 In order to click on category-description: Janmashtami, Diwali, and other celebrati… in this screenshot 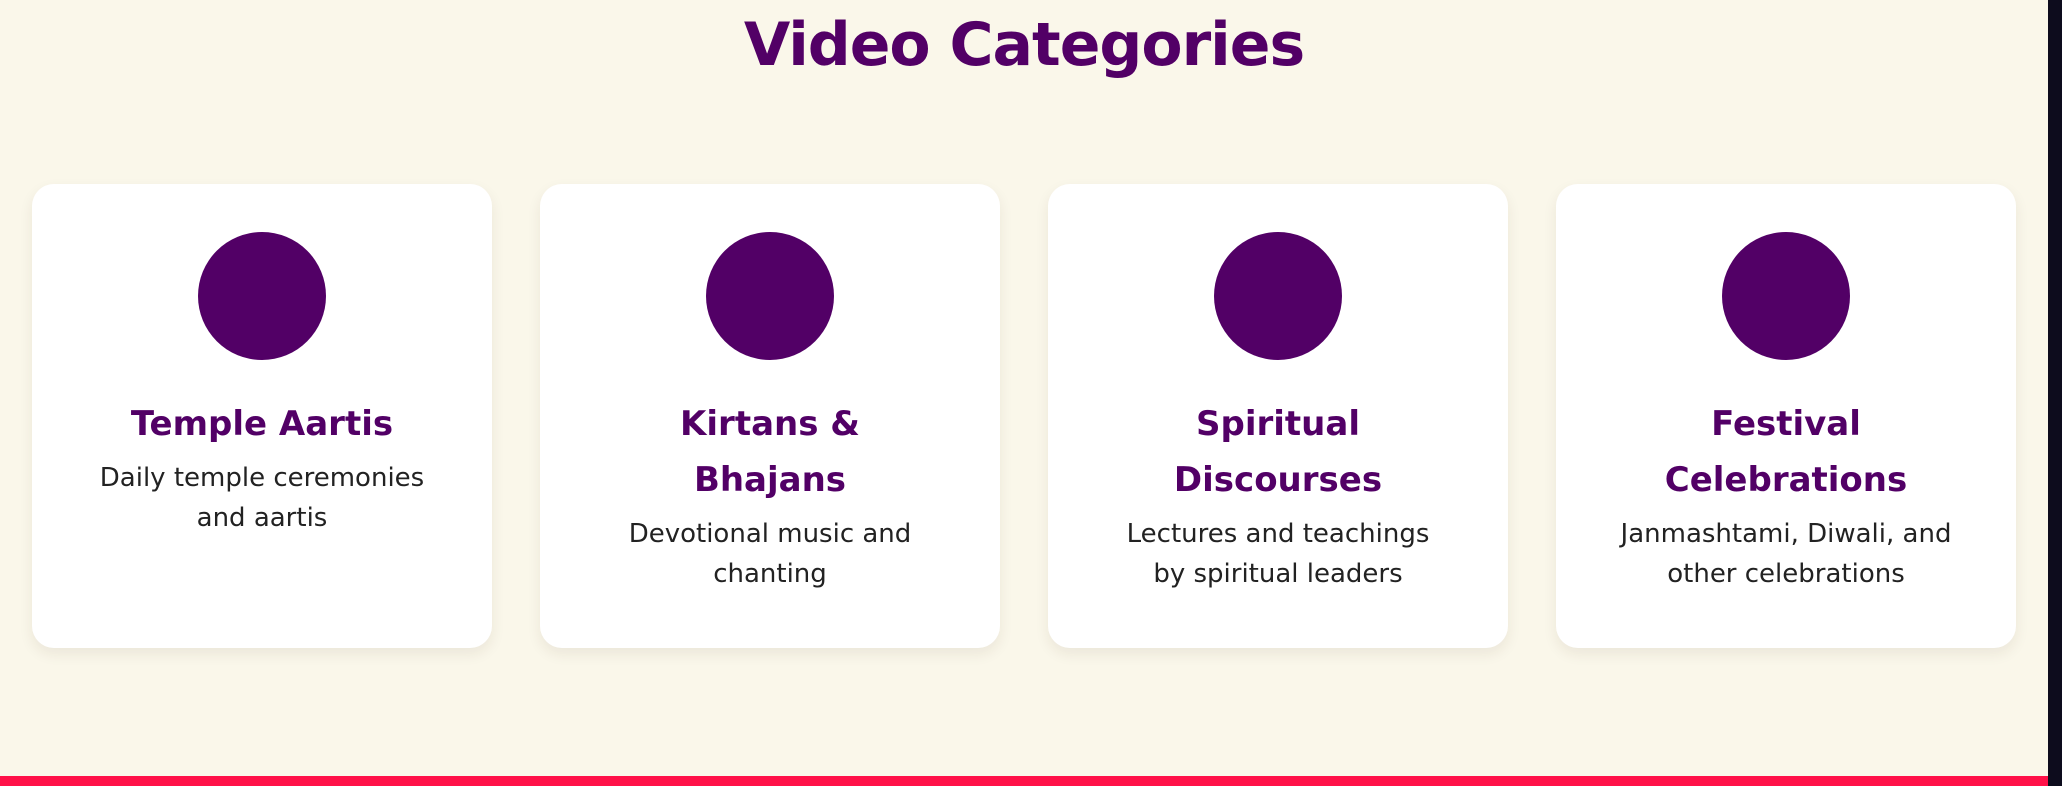, I will do `click(1786, 554)`.